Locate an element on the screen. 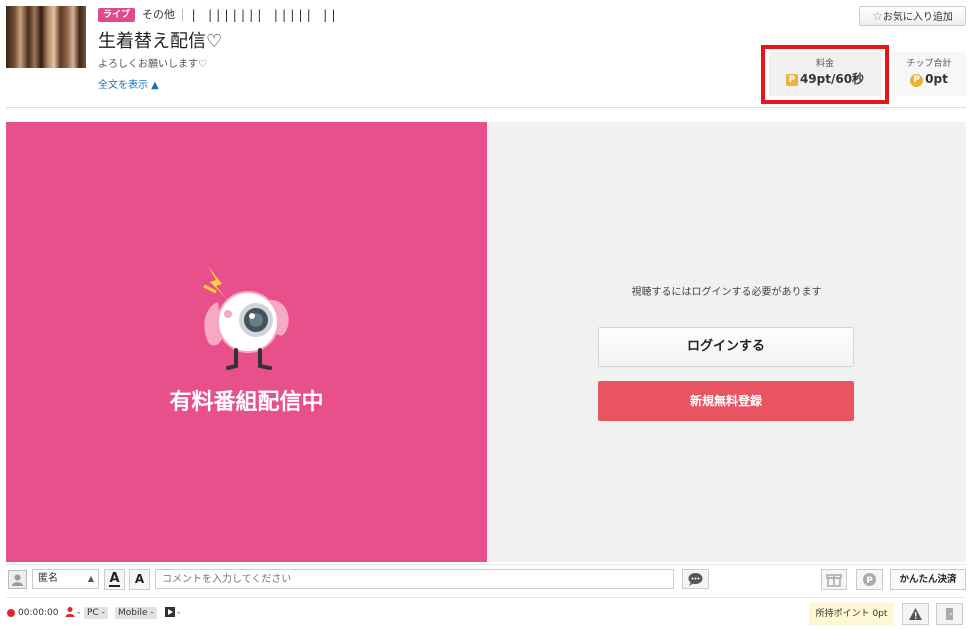 The image size is (972, 630). broadcaster-thumbnail is located at coordinates (46, 37).